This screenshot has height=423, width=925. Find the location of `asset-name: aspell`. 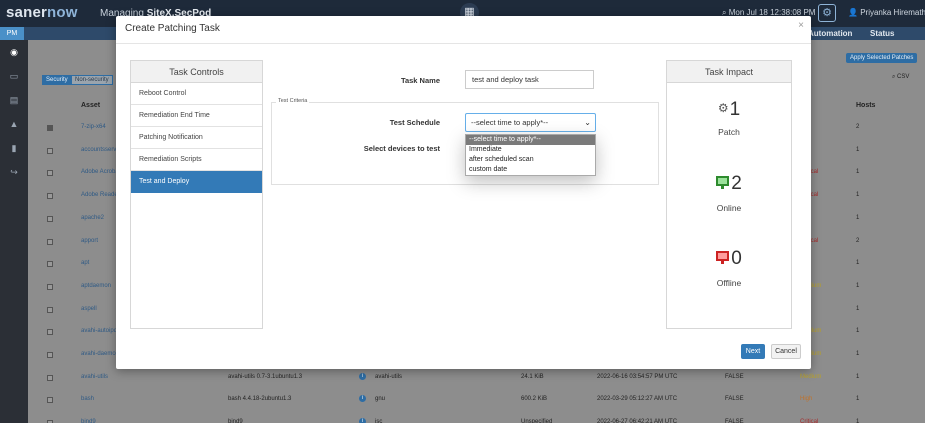

asset-name: aspell is located at coordinates (89, 309).